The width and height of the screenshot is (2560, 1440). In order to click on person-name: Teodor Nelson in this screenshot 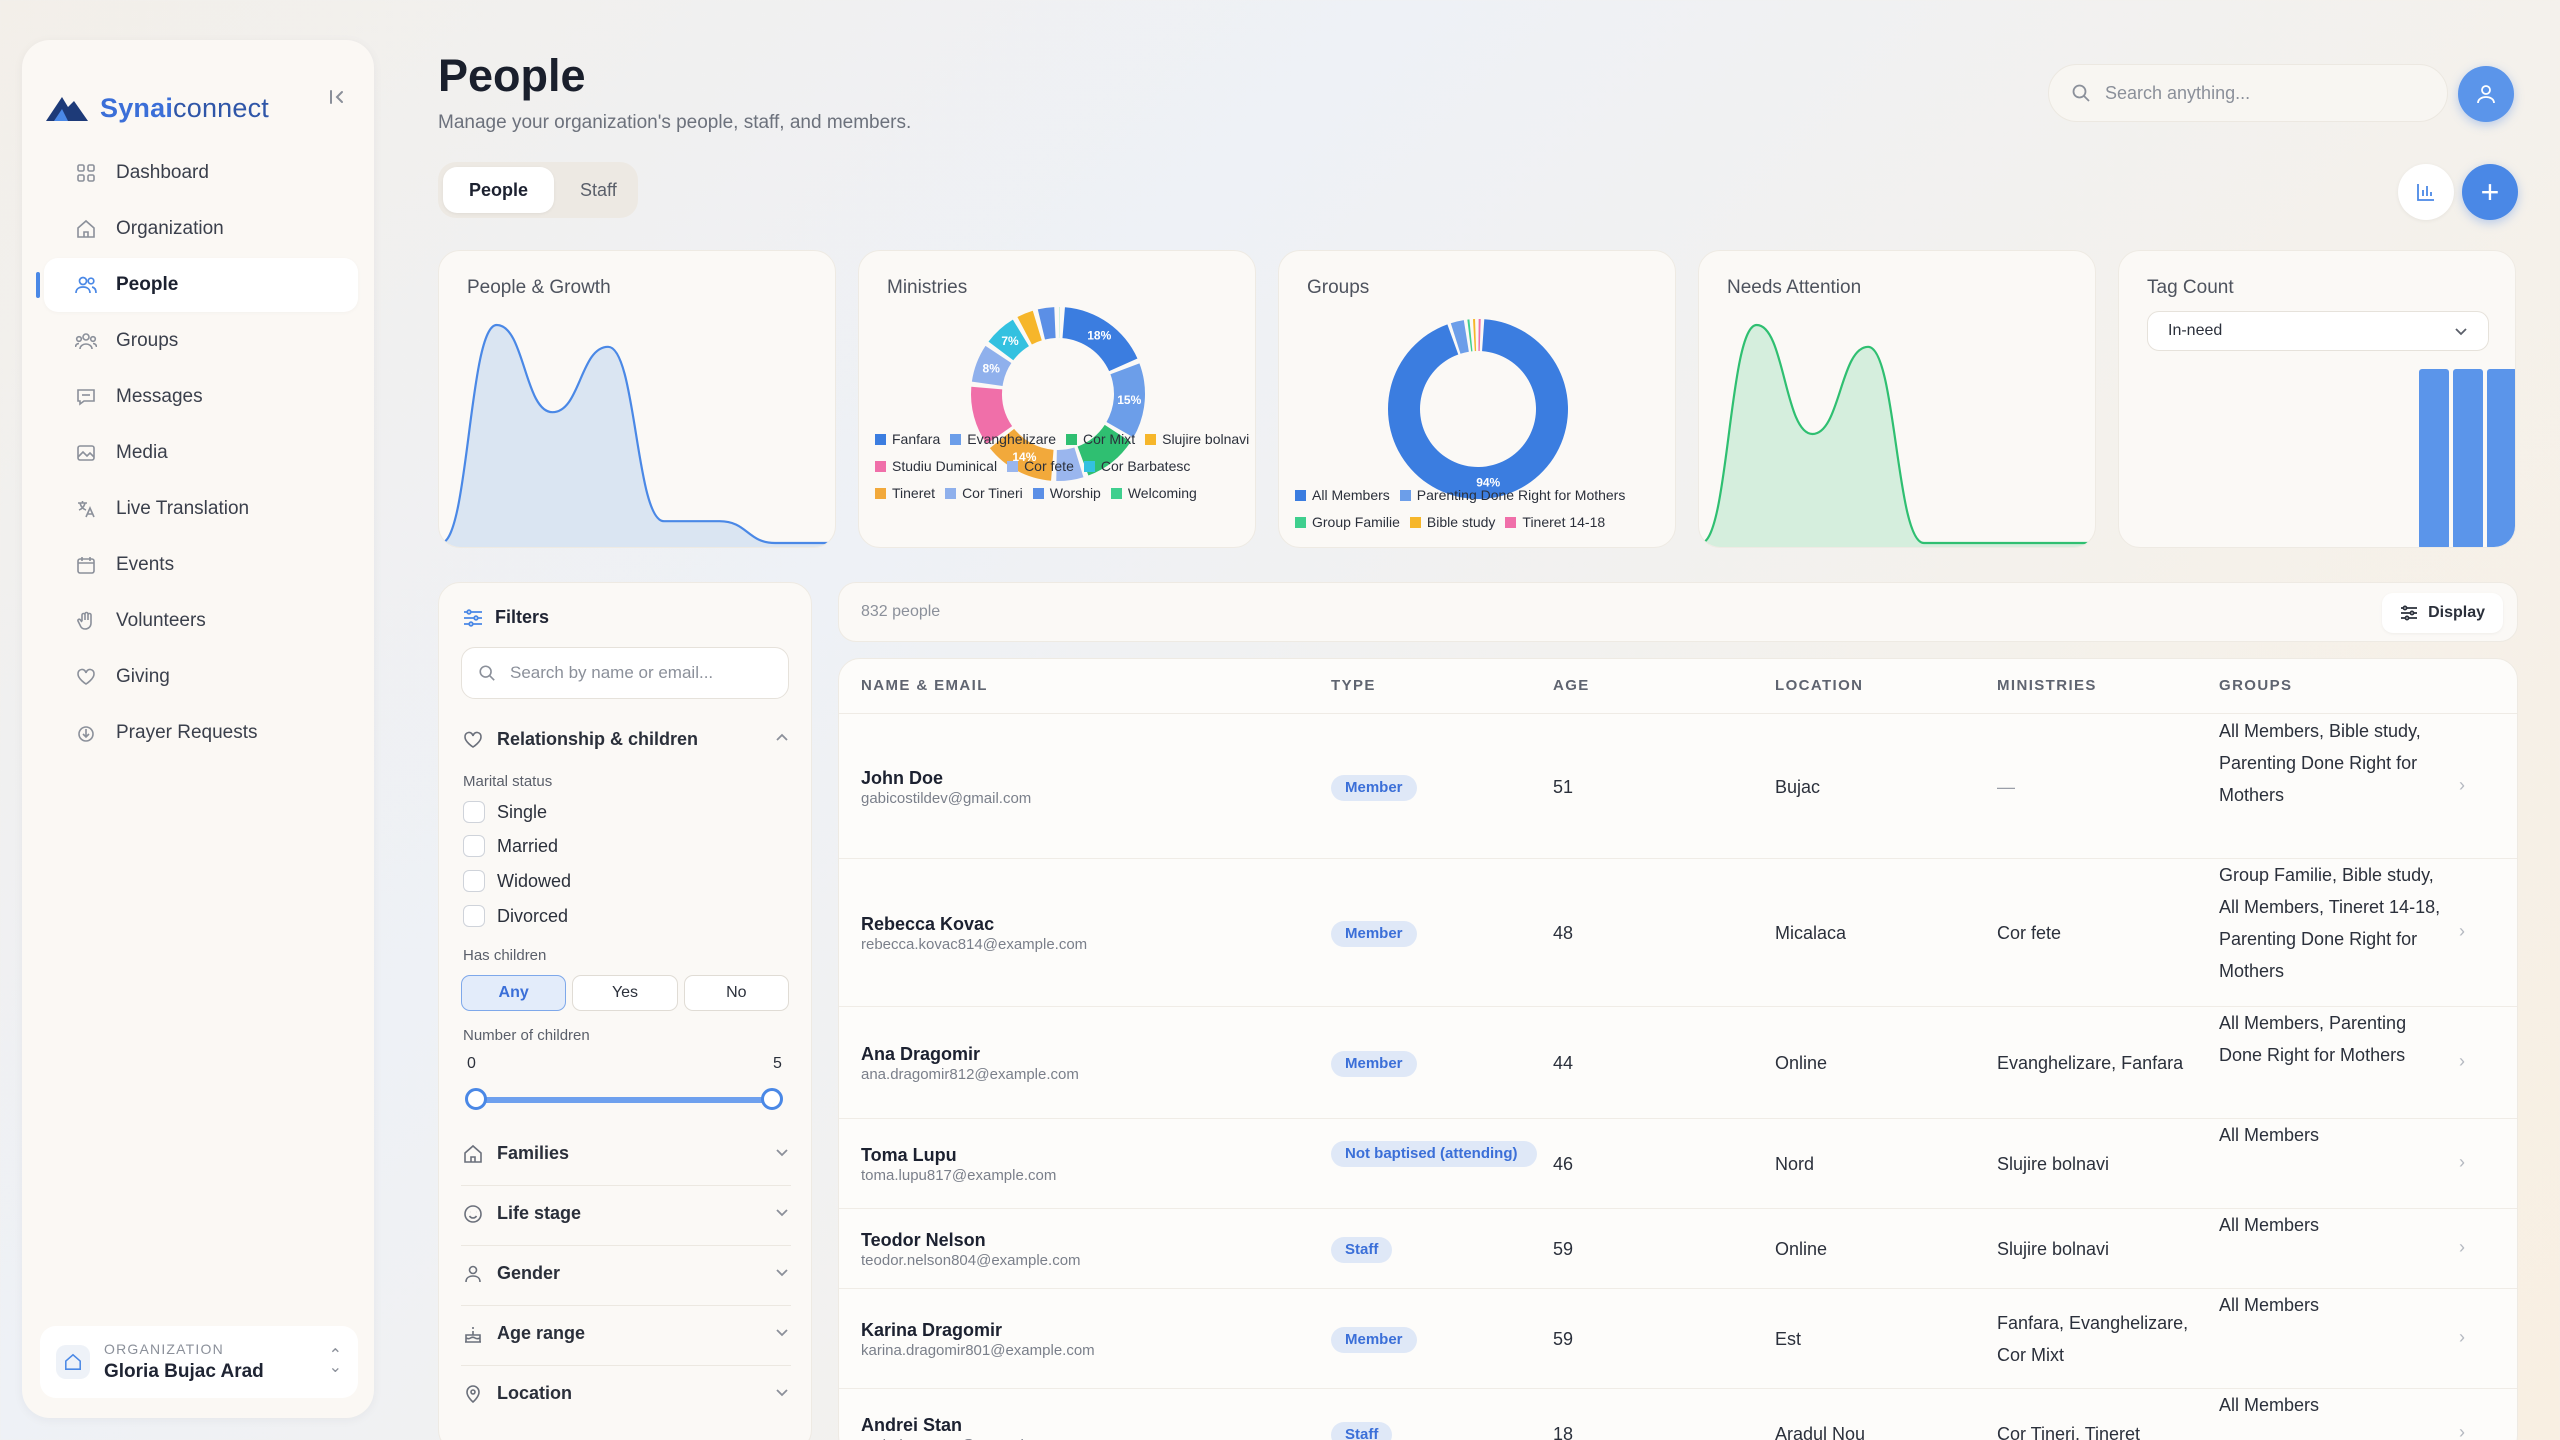, I will do `click(971, 1240)`.